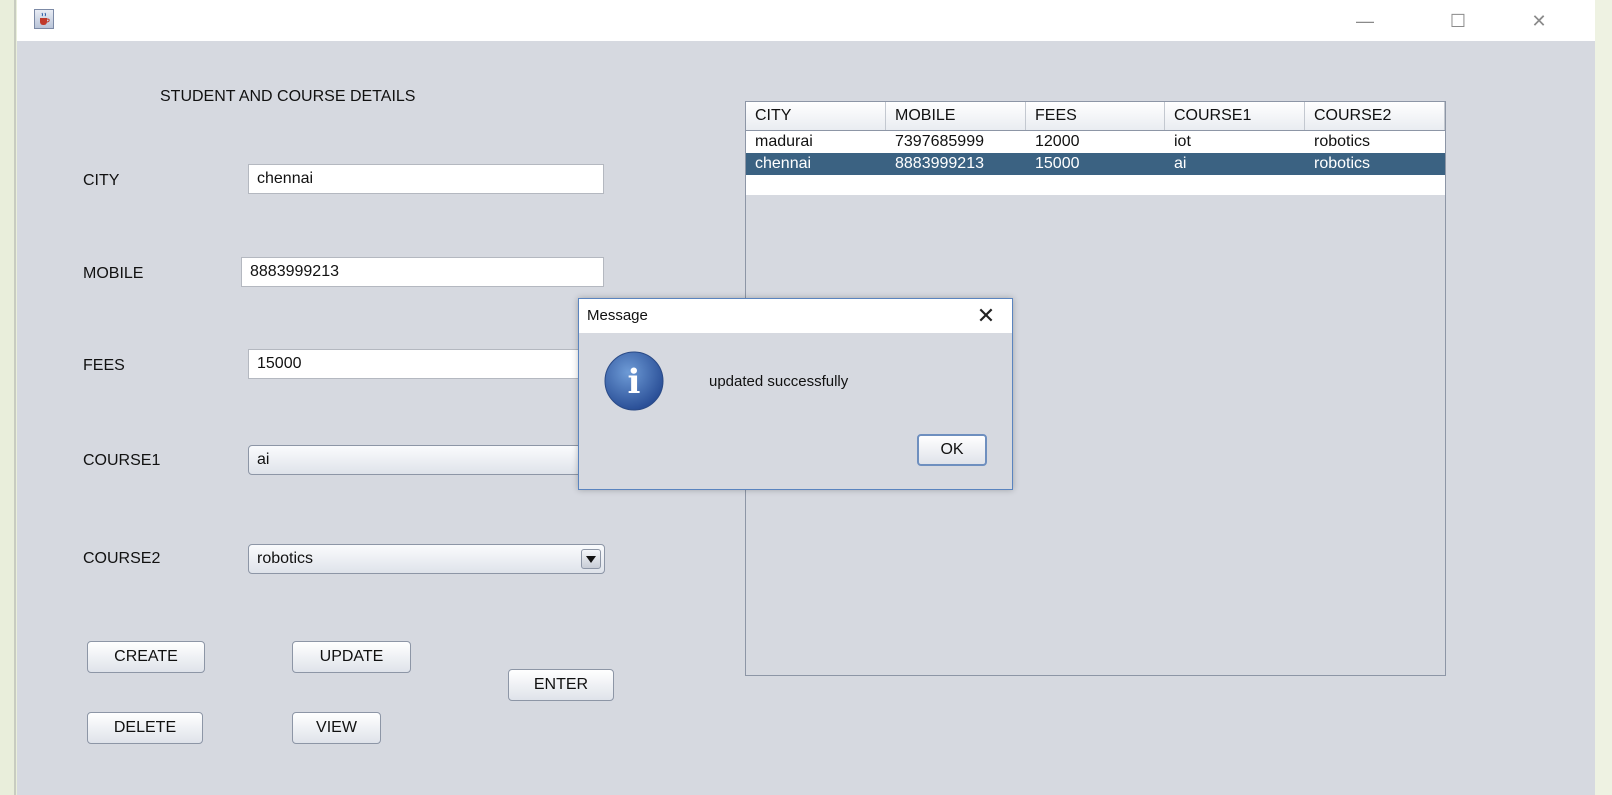 Image resolution: width=1612 pixels, height=795 pixels. What do you see at coordinates (146, 657) in the screenshot?
I see `create-button: CREATE` at bounding box center [146, 657].